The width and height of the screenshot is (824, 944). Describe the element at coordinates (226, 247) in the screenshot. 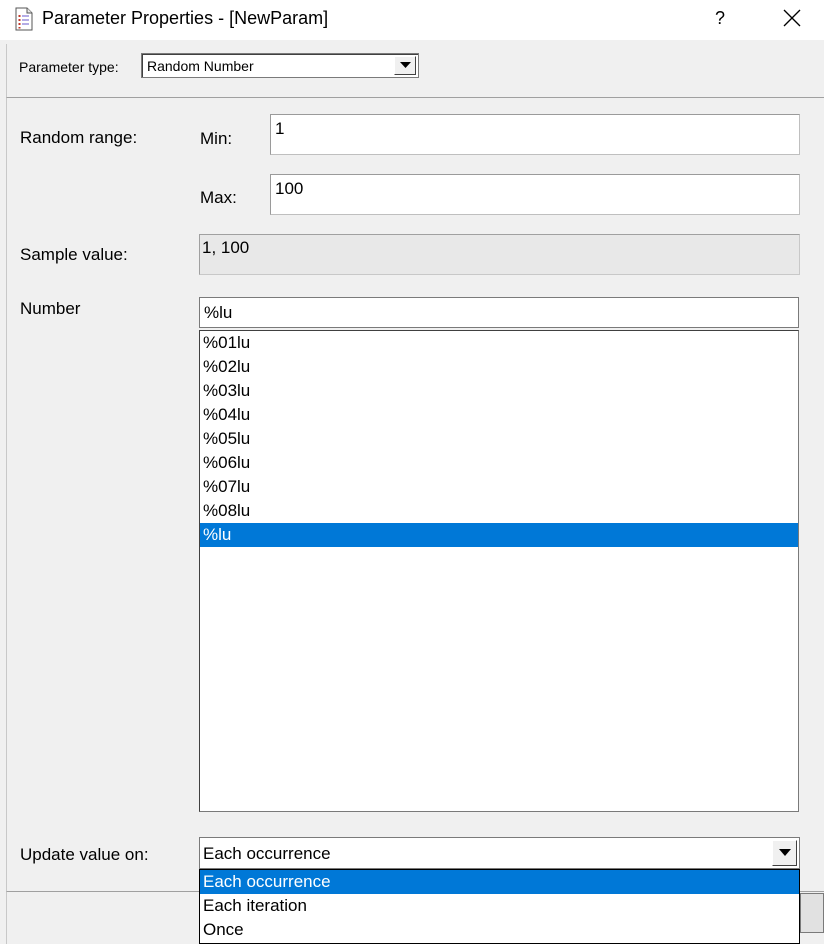

I see `sample-value: 1, 100` at that location.